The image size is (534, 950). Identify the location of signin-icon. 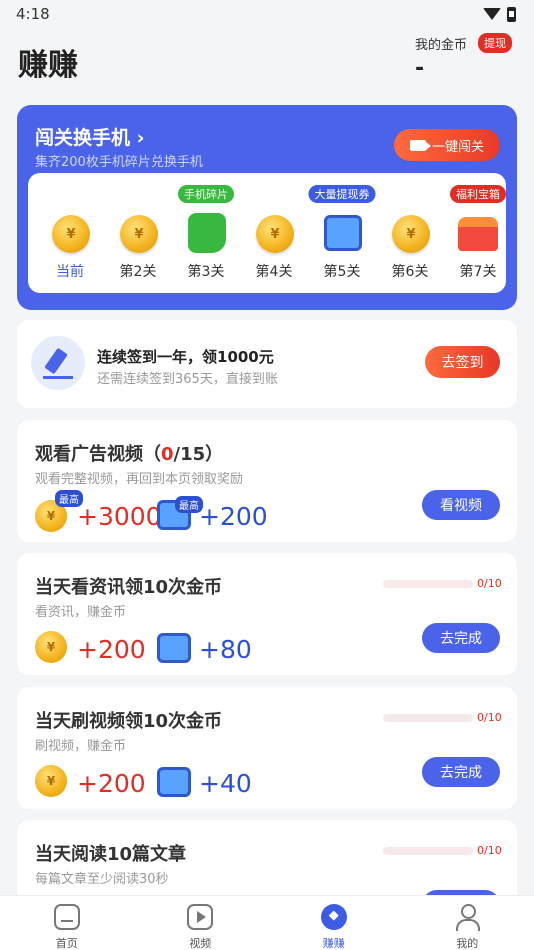
(58, 363).